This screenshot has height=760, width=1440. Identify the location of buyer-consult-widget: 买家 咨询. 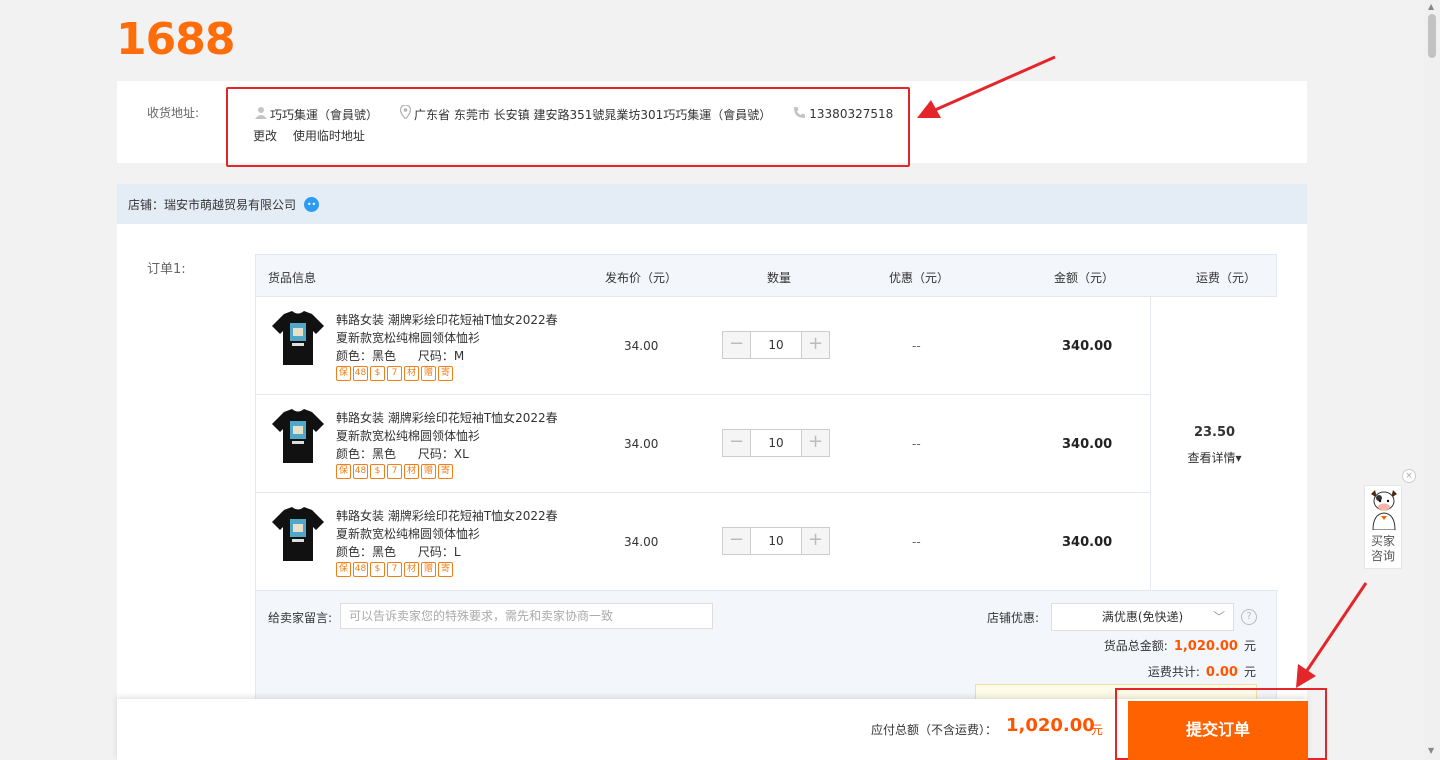
(1383, 527).